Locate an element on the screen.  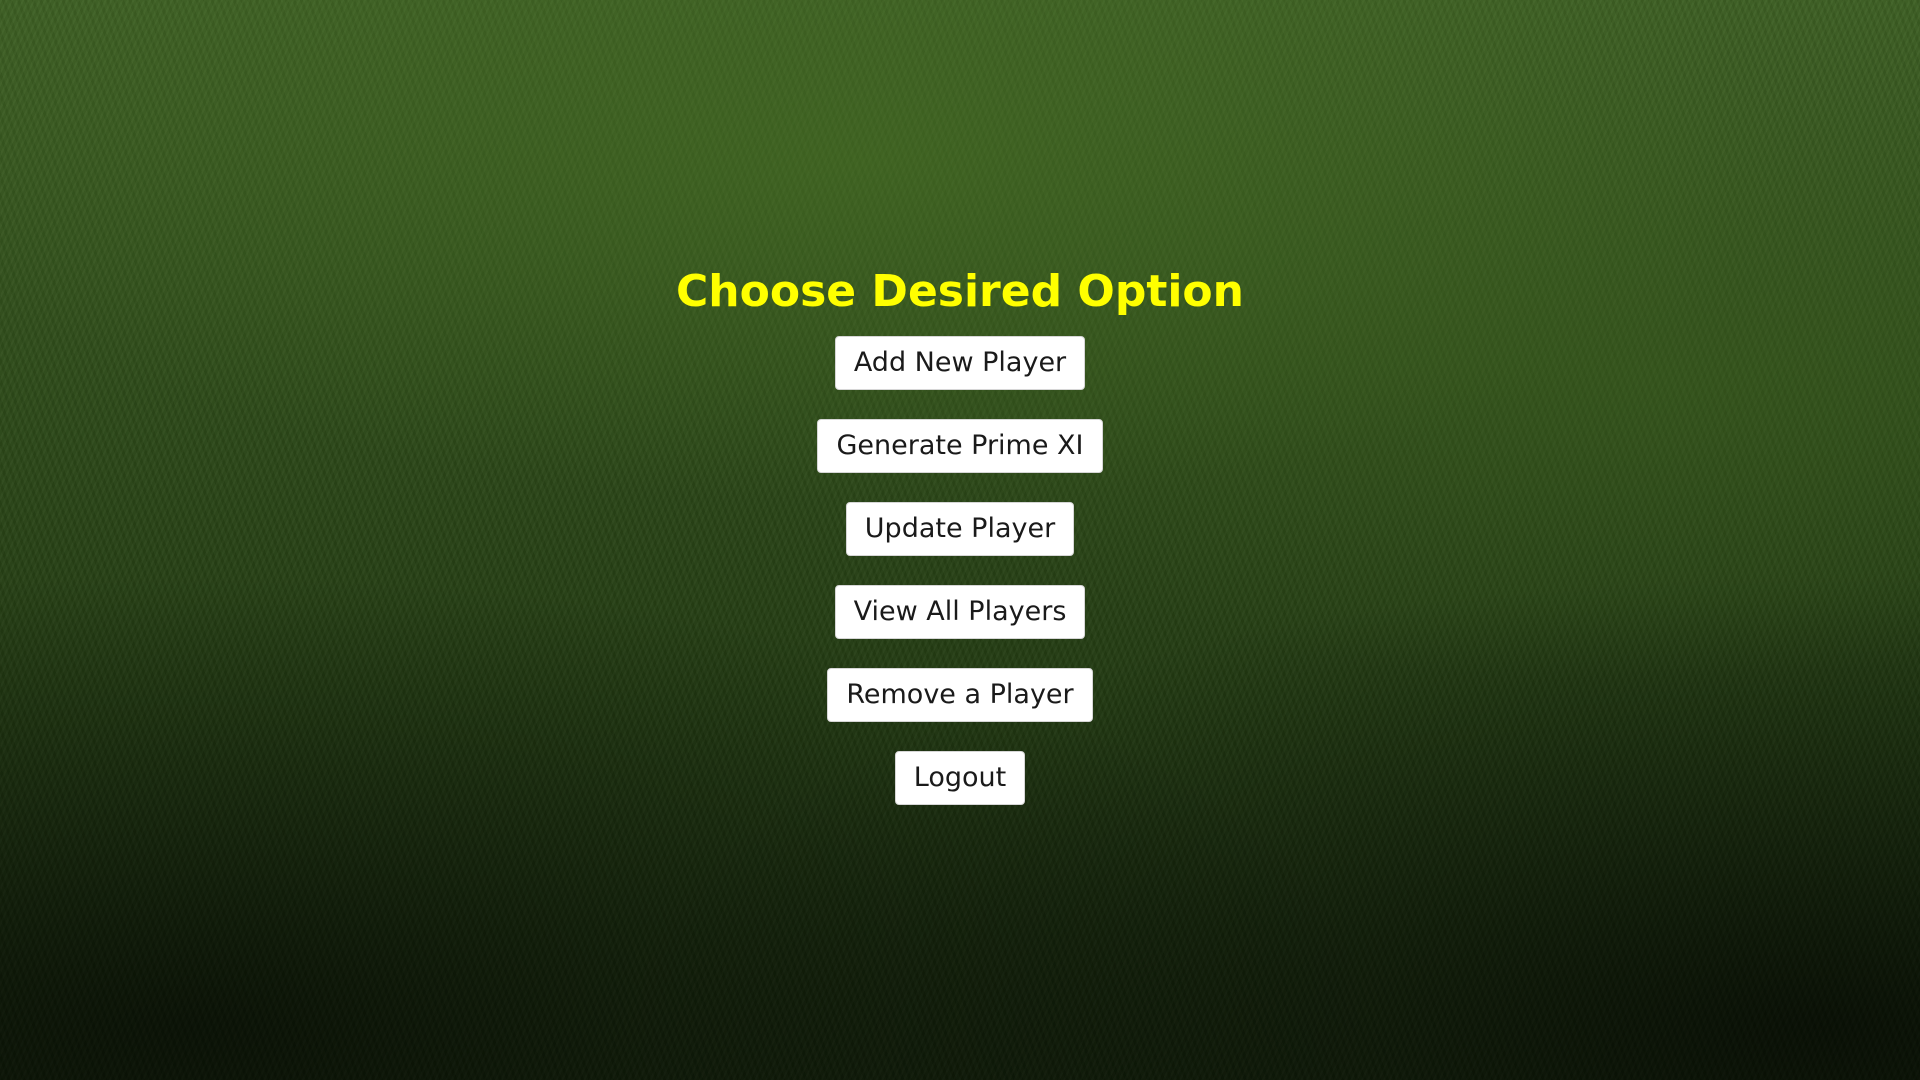
generate-prime-xi-button: Generate Prime XI is located at coordinates (960, 446).